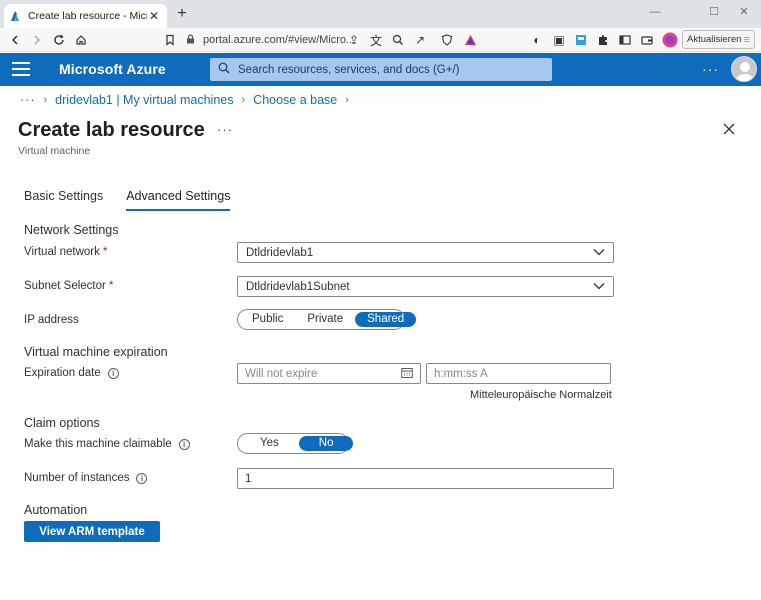 This screenshot has height=600, width=761. I want to click on page-title: Create lab resource, so click(111, 130).